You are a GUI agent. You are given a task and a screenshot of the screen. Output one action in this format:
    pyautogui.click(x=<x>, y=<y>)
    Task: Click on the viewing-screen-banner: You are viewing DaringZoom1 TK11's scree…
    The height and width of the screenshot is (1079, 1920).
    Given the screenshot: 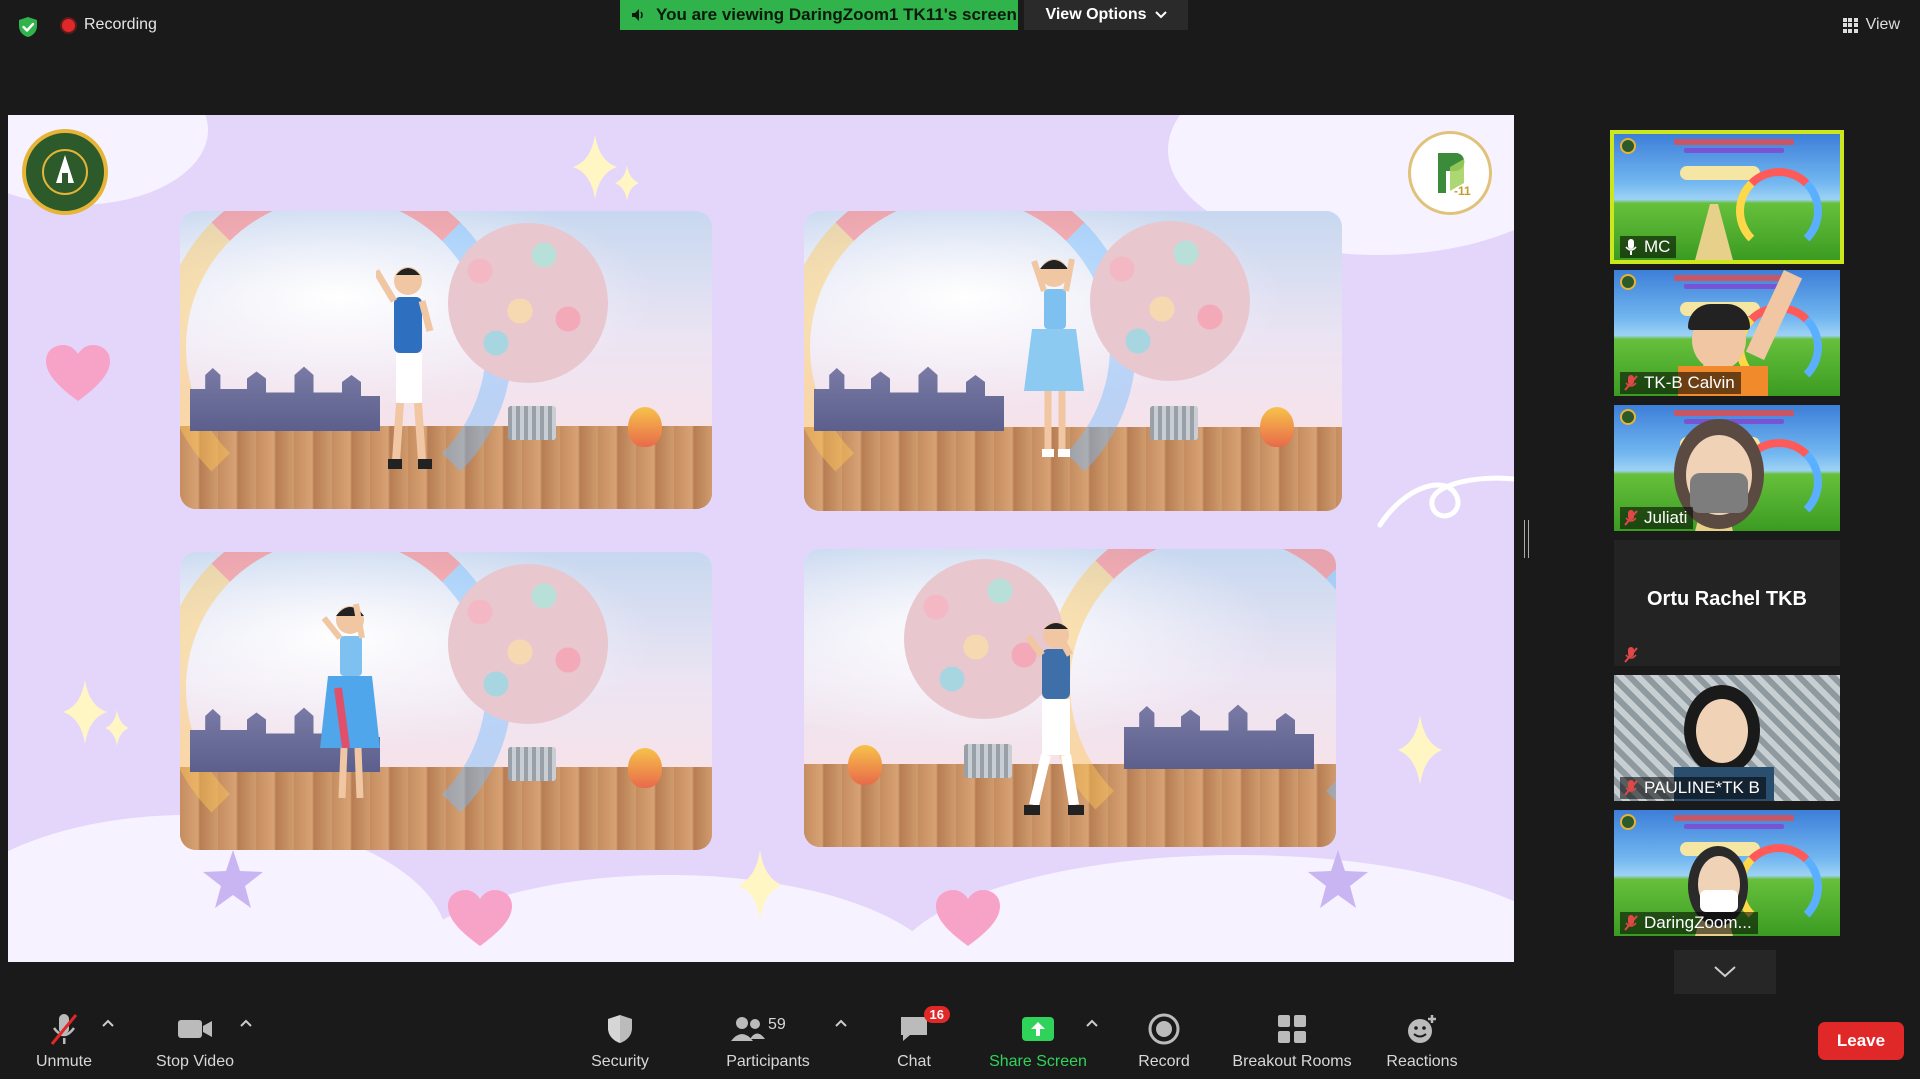 What is the action you would take?
    pyautogui.click(x=819, y=15)
    